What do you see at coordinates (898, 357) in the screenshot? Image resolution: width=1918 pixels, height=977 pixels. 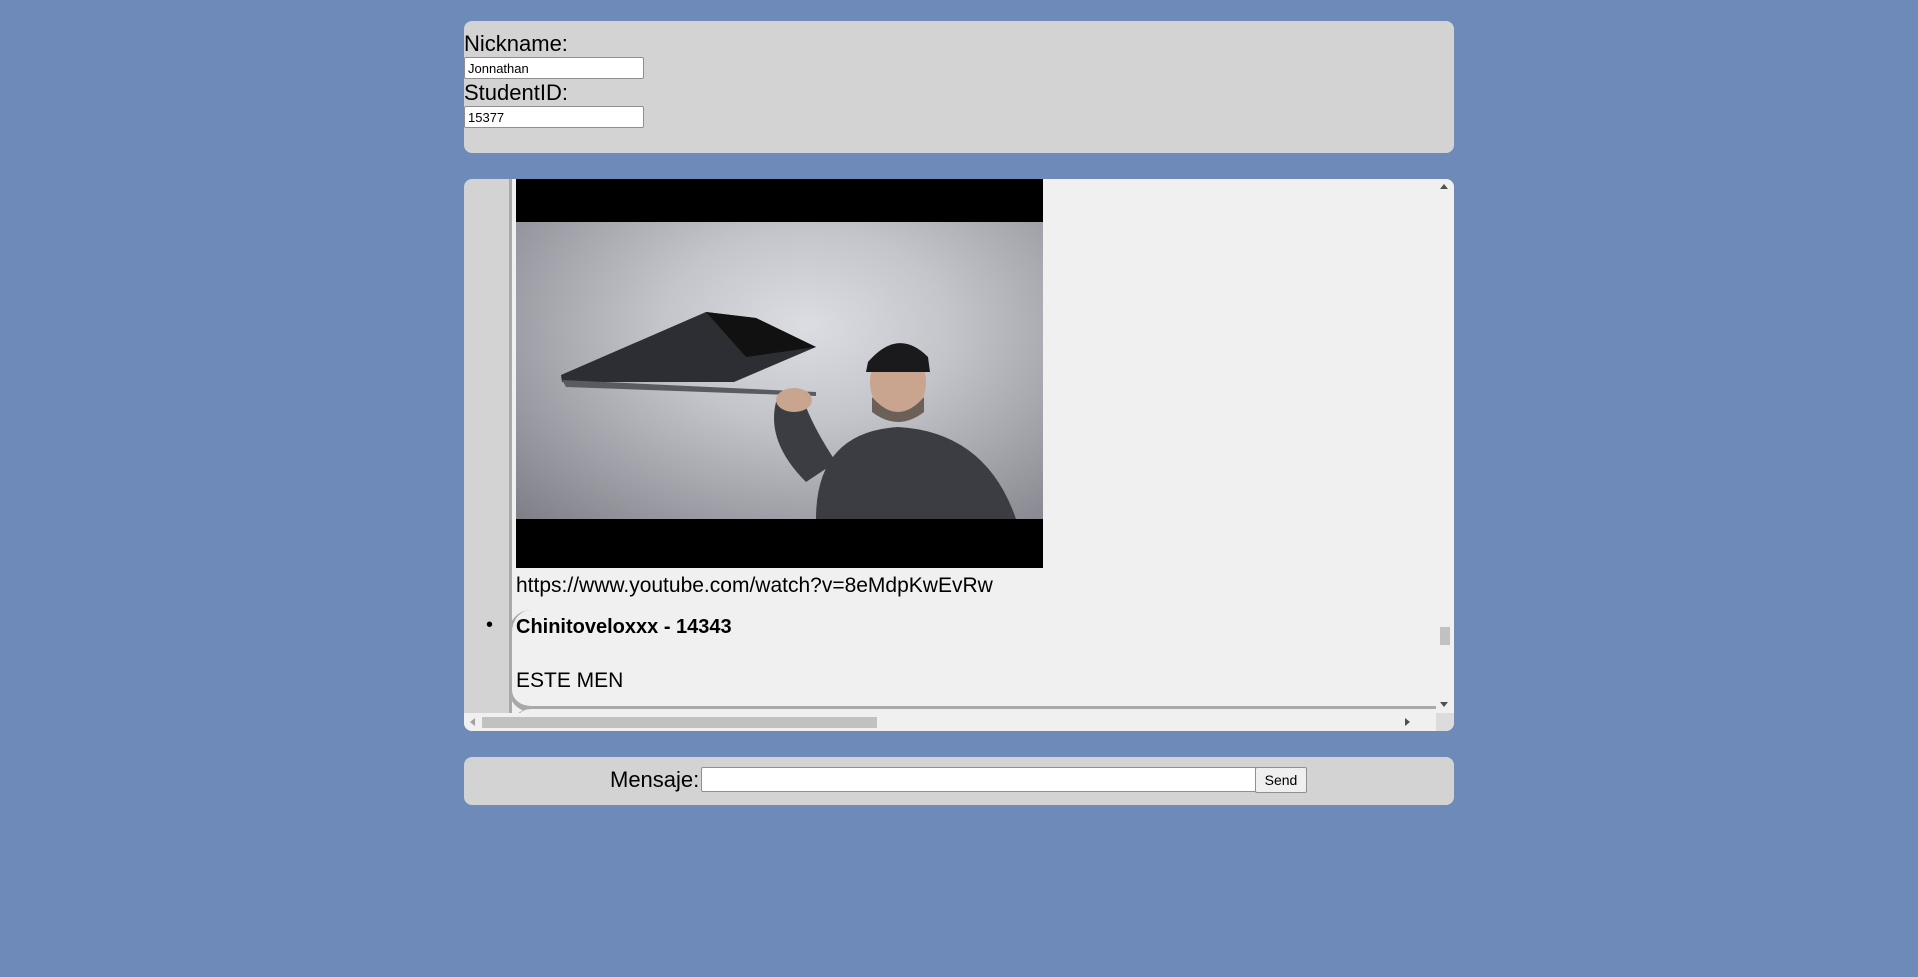 I see `person-cap` at bounding box center [898, 357].